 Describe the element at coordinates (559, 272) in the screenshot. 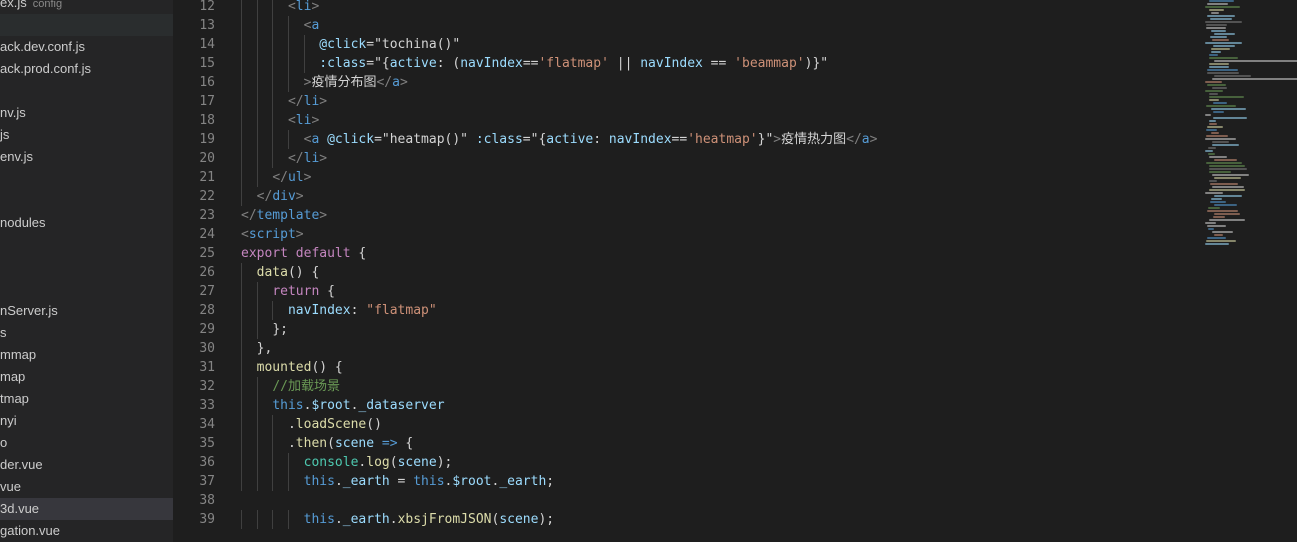

I see `code-line: data() {` at that location.